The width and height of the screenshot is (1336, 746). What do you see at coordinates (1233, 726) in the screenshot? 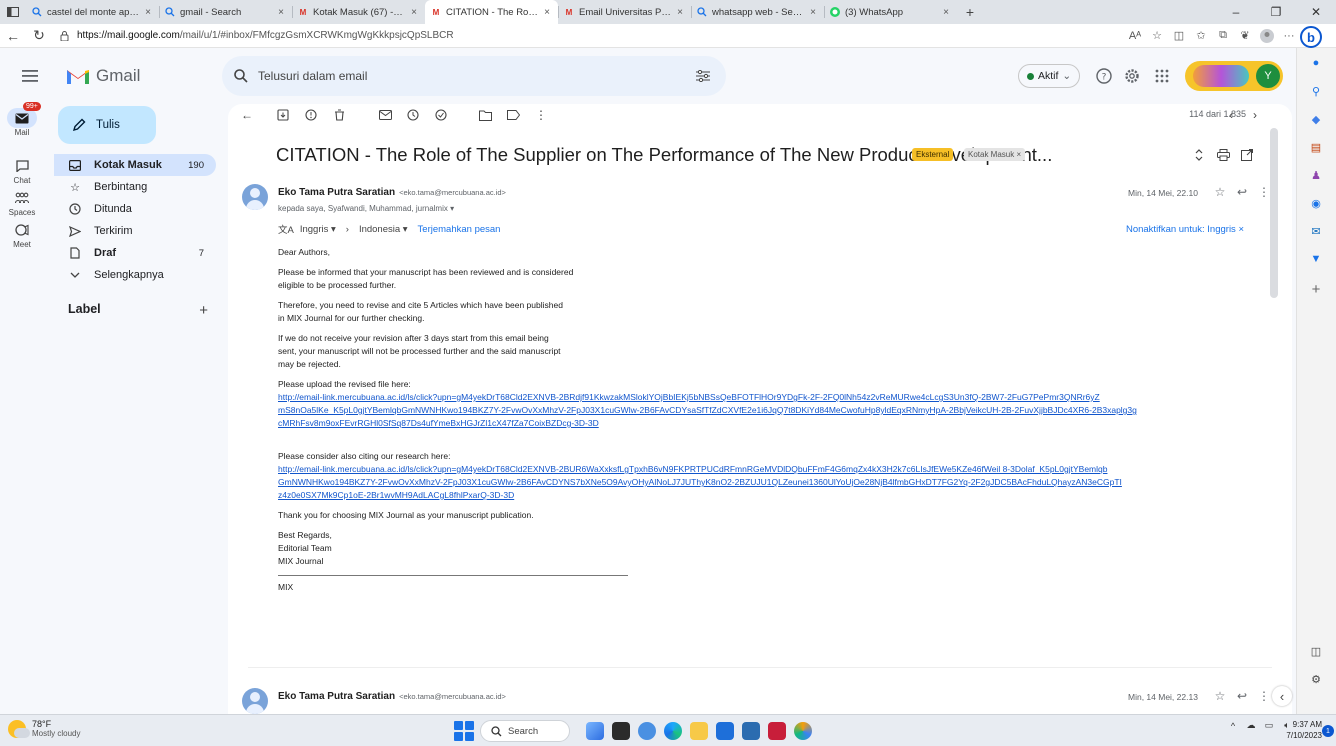
I see `chevron-up-icon: ^` at bounding box center [1233, 726].